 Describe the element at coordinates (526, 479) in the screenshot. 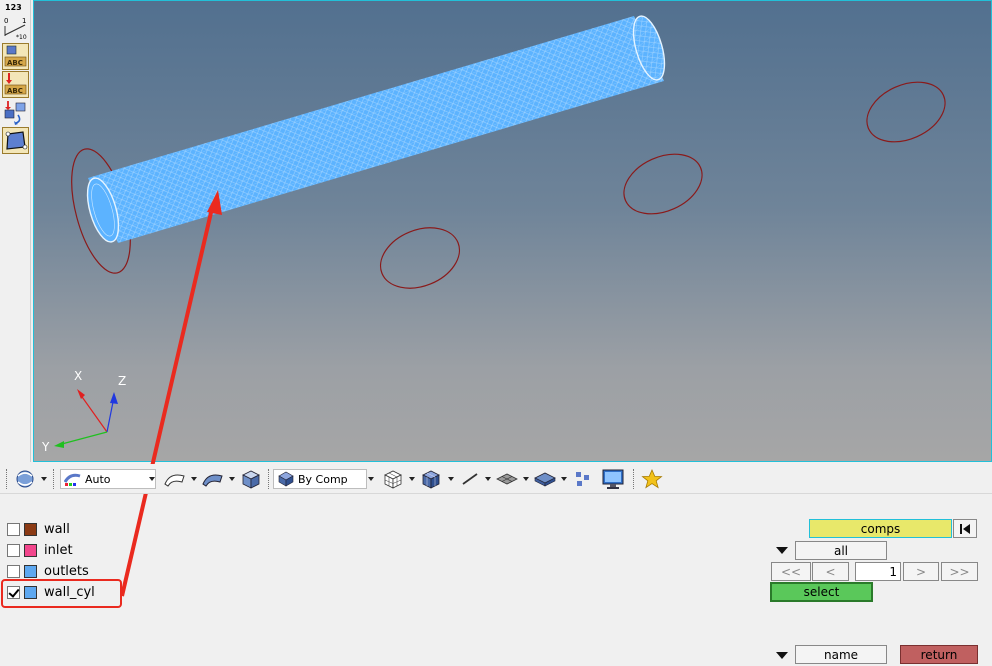

I see `2d-element-dropdown` at that location.